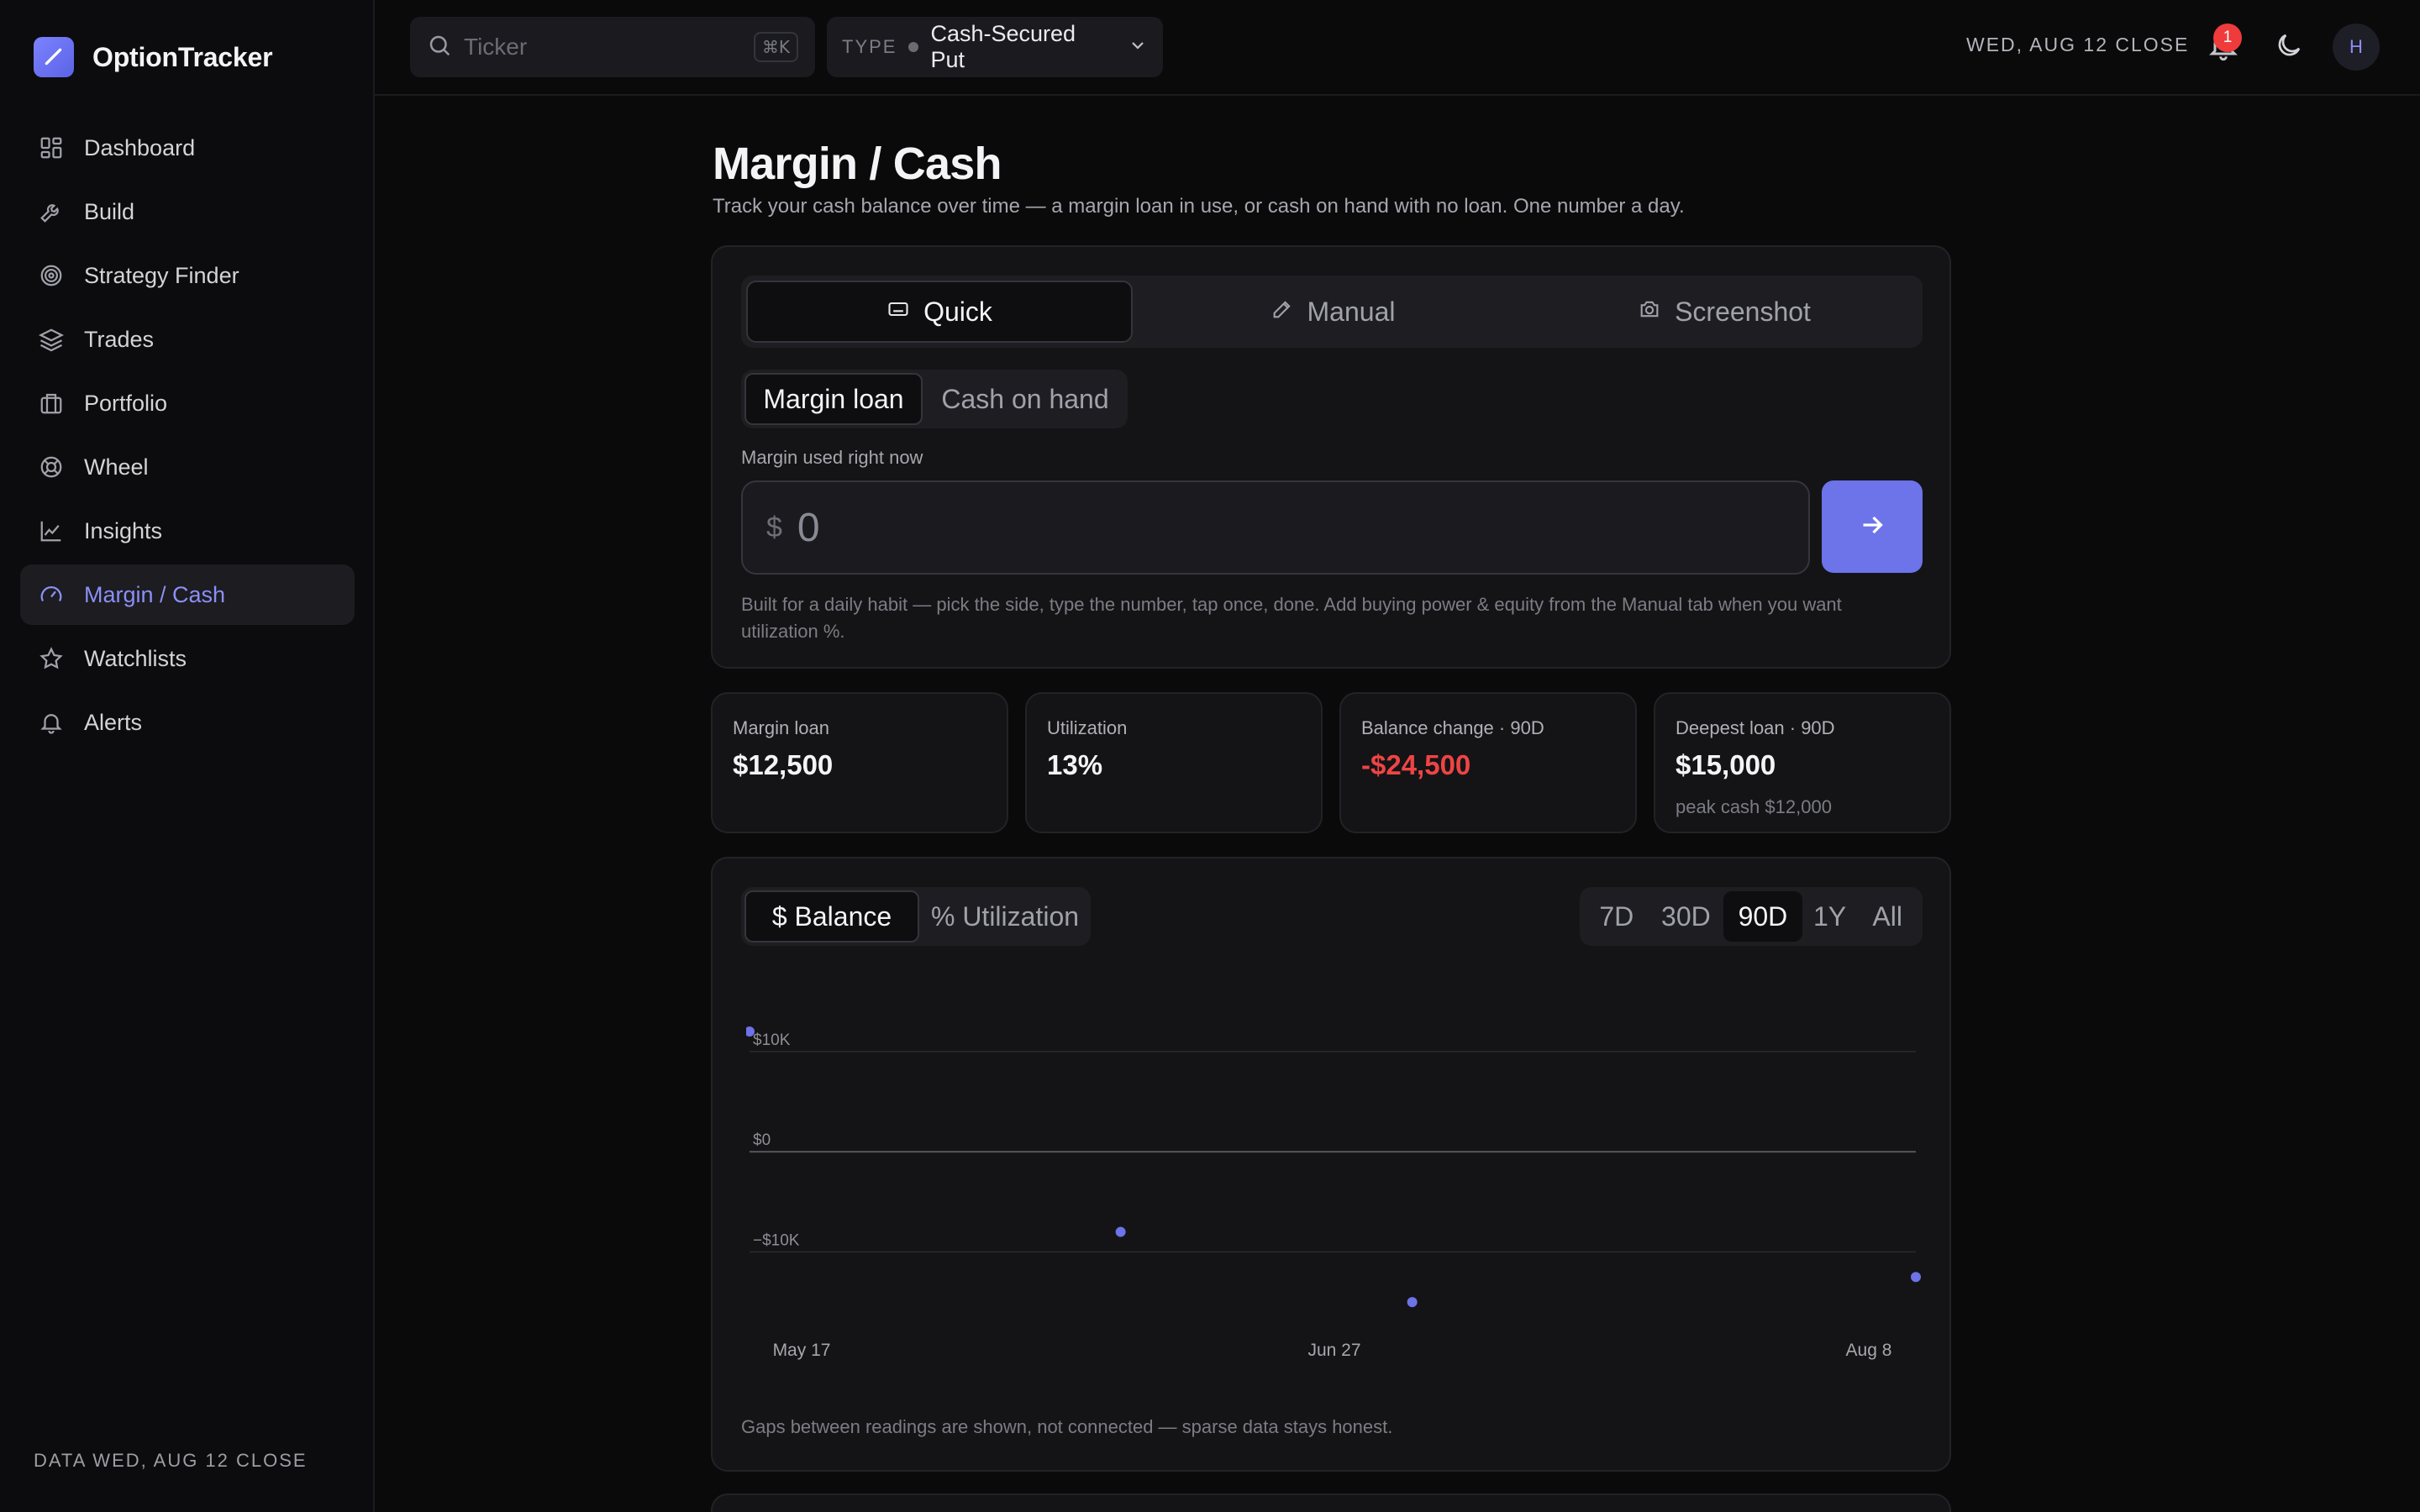  What do you see at coordinates (783, 764) in the screenshot?
I see `stat-value: $12,500` at bounding box center [783, 764].